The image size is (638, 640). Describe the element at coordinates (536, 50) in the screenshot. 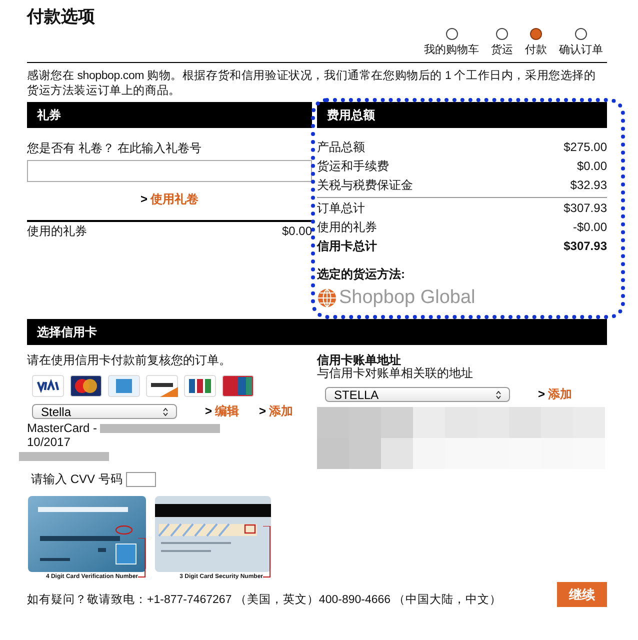

I see `step-label: 付款` at that location.